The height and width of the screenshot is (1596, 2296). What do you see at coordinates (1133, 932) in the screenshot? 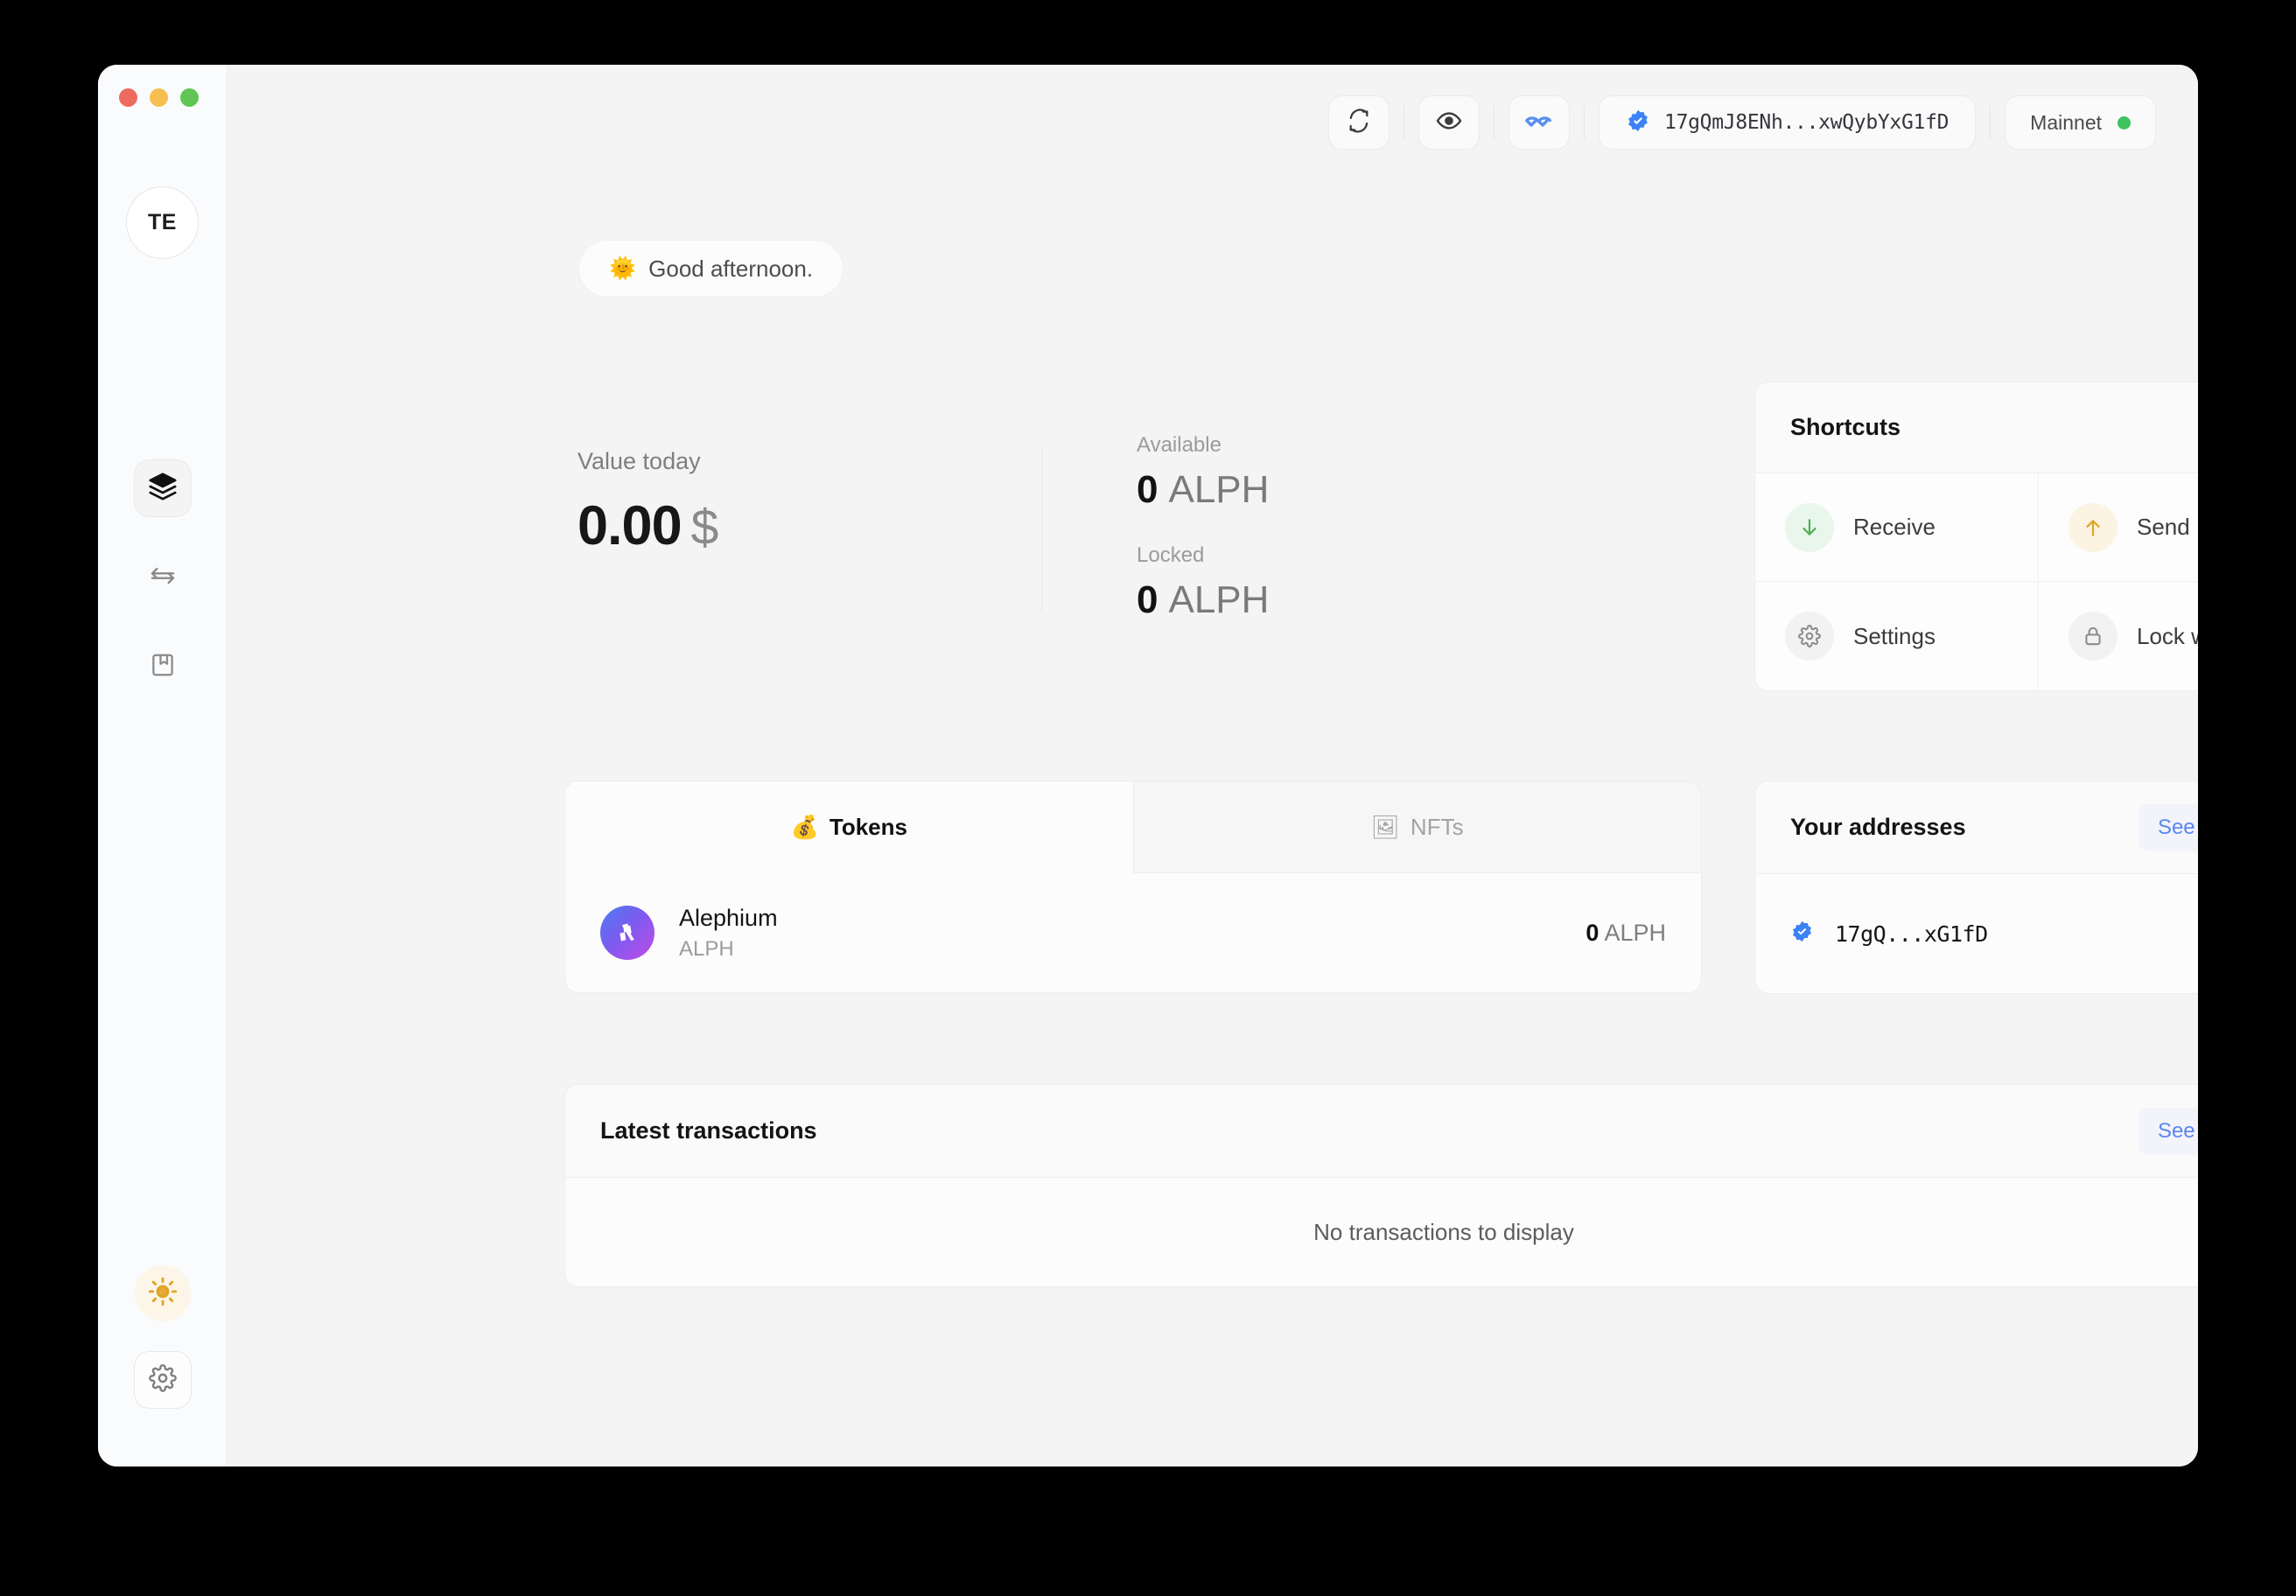
I see `token-row: Alephium ALPH 0 ALPH` at bounding box center [1133, 932].